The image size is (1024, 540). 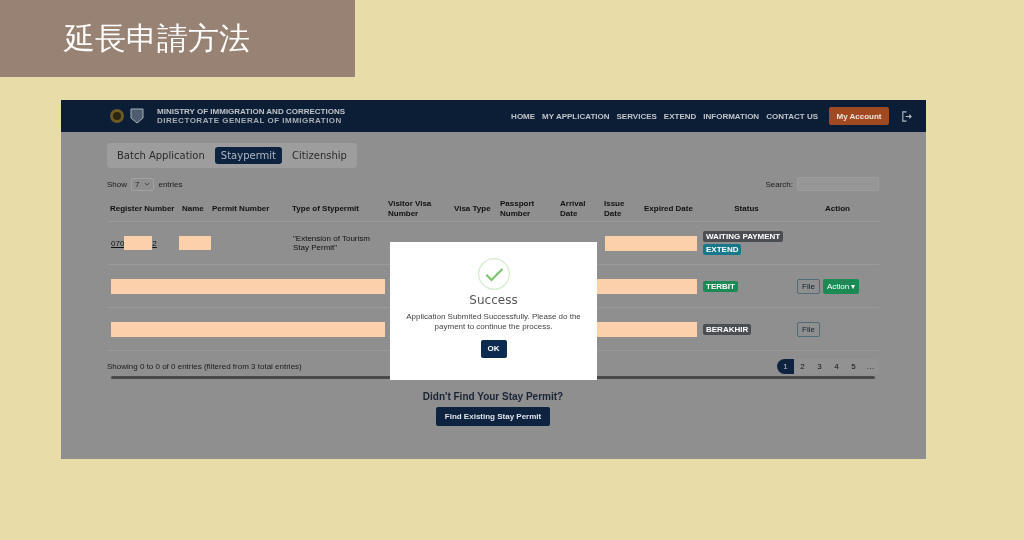 What do you see at coordinates (636, 116) in the screenshot?
I see `nav-link: SERVICES` at bounding box center [636, 116].